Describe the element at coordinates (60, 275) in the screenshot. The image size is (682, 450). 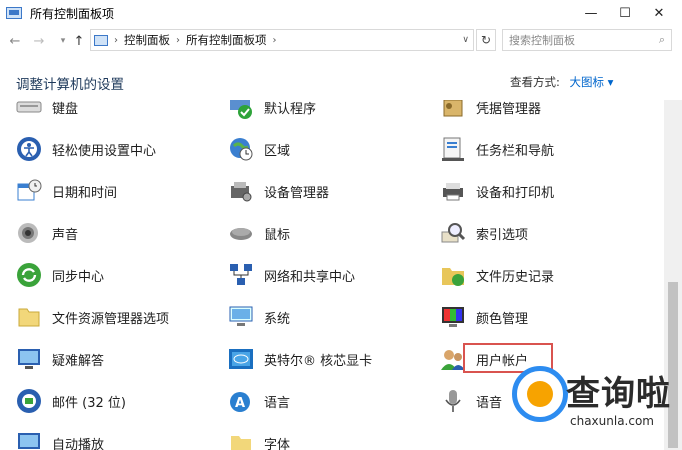
I see `item-sync-center: 同步中心` at that location.